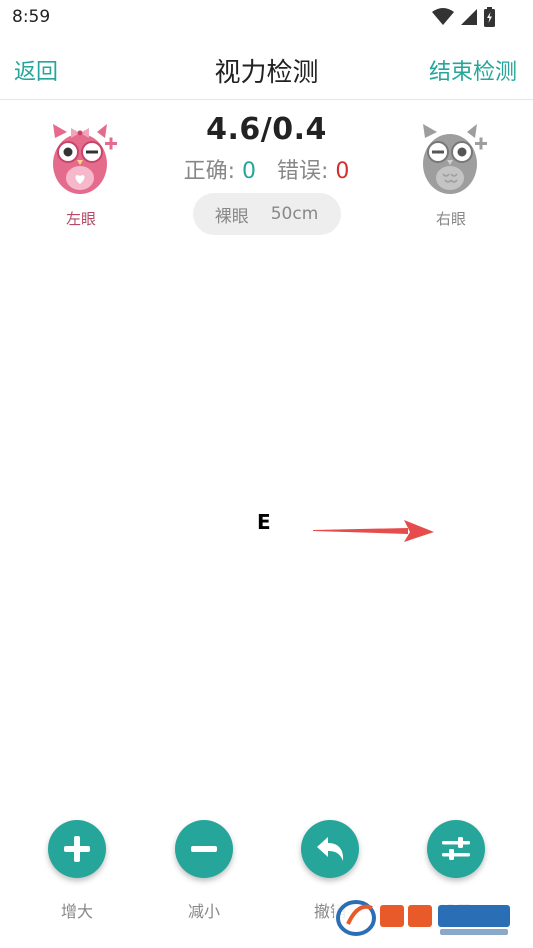 The width and height of the screenshot is (533, 948). Describe the element at coordinates (266, 169) in the screenshot. I see `score-line: 正确: 0 错误: 0` at that location.